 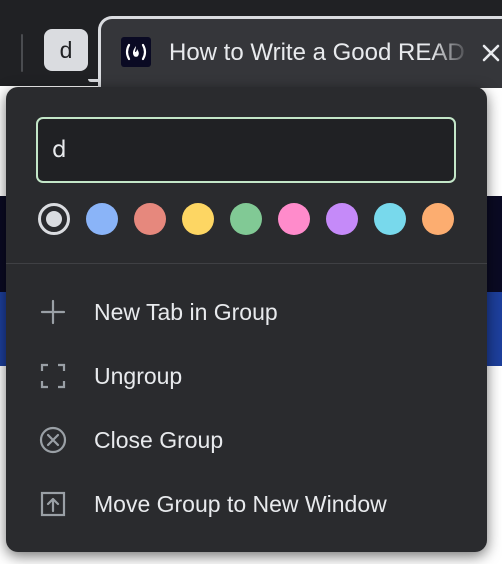 What do you see at coordinates (53, 440) in the screenshot?
I see `close-circle-icon` at bounding box center [53, 440].